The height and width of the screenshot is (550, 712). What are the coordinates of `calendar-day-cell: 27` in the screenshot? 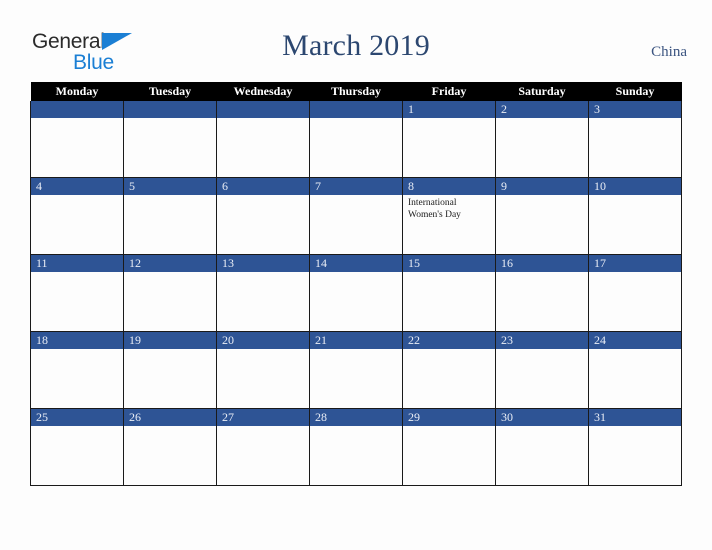 It's located at (263, 447).